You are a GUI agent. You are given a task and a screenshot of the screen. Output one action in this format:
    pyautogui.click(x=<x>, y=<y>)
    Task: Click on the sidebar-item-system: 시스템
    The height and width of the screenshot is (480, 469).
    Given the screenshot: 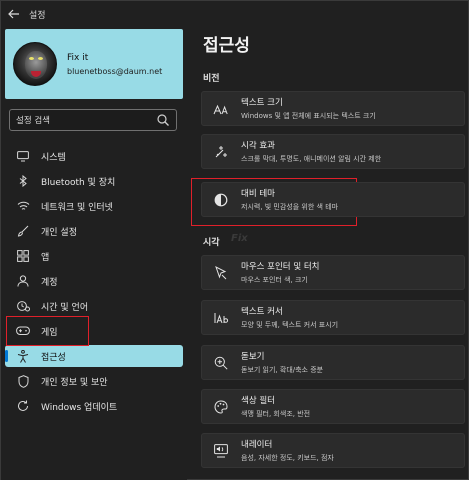 What is the action you would take?
    pyautogui.click(x=94, y=156)
    